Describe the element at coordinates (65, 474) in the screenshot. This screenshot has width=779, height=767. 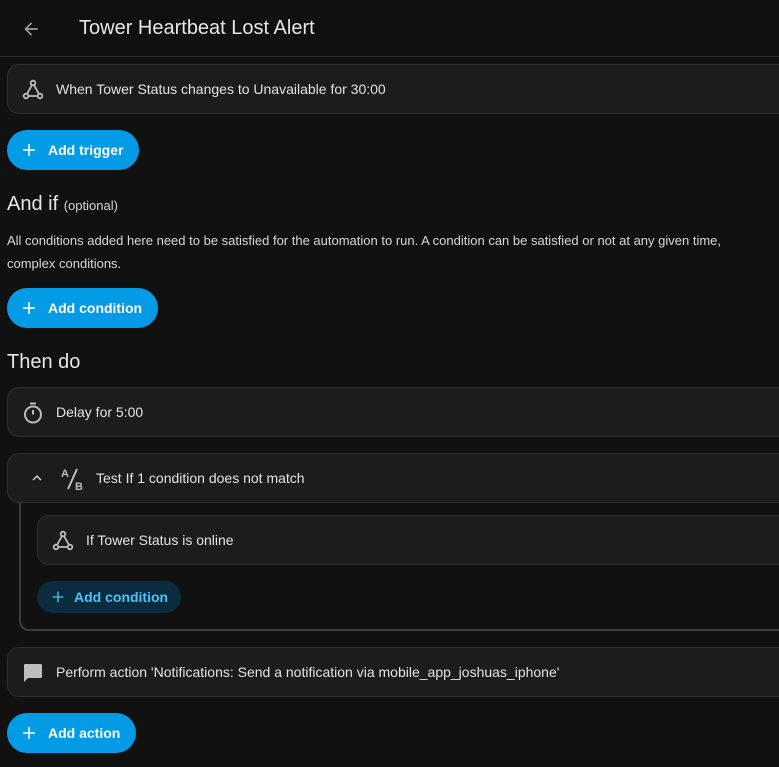
I see `svg-text: A` at that location.